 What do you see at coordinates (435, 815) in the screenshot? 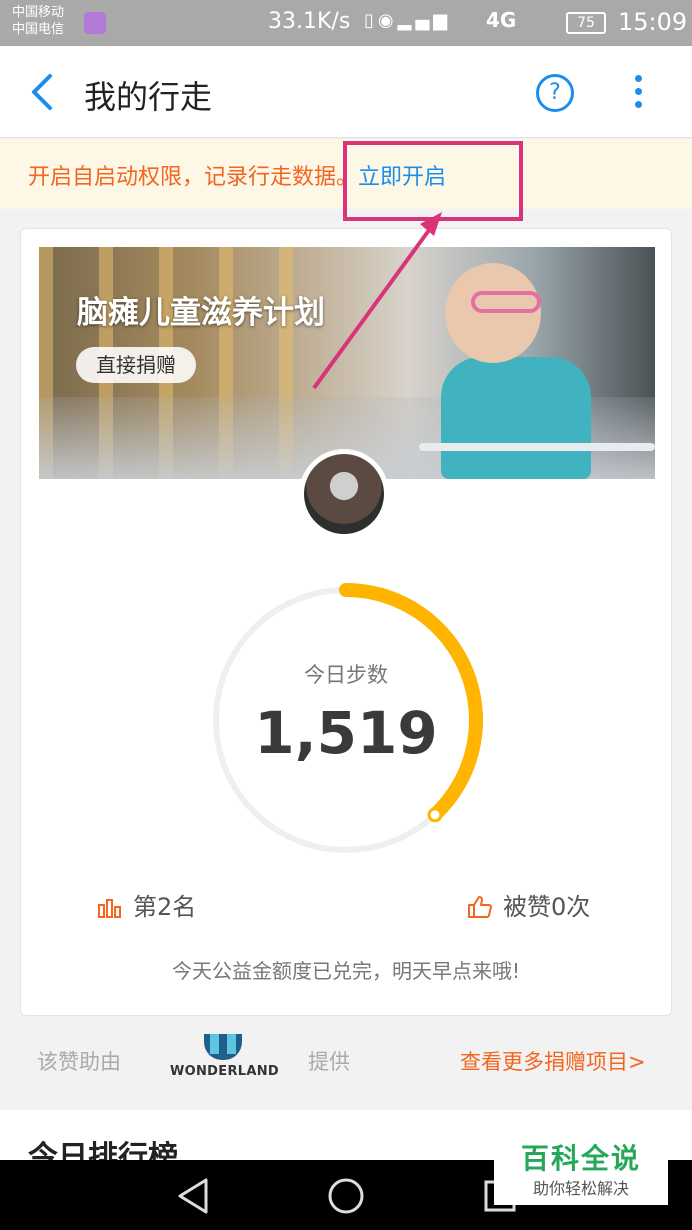
I see `ring-progress-end-dot` at bounding box center [435, 815].